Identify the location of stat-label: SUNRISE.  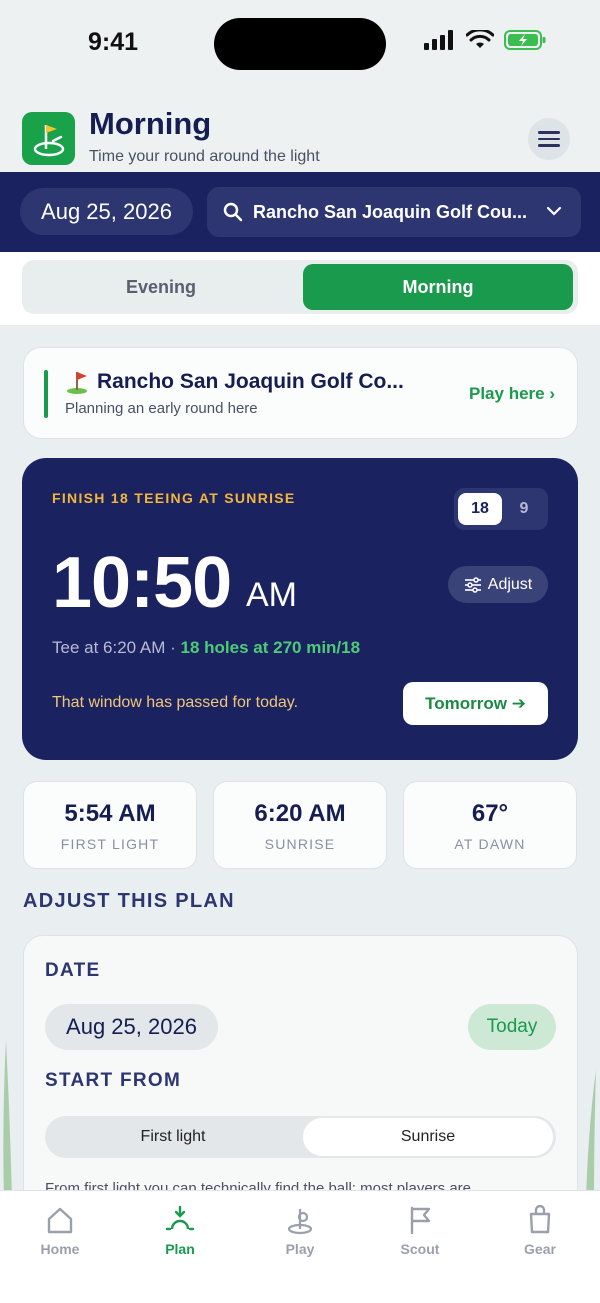
(300, 844).